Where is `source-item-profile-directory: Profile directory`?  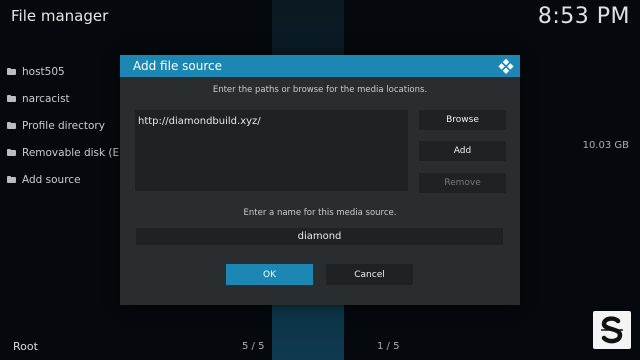 source-item-profile-directory: Profile directory is located at coordinates (67, 125).